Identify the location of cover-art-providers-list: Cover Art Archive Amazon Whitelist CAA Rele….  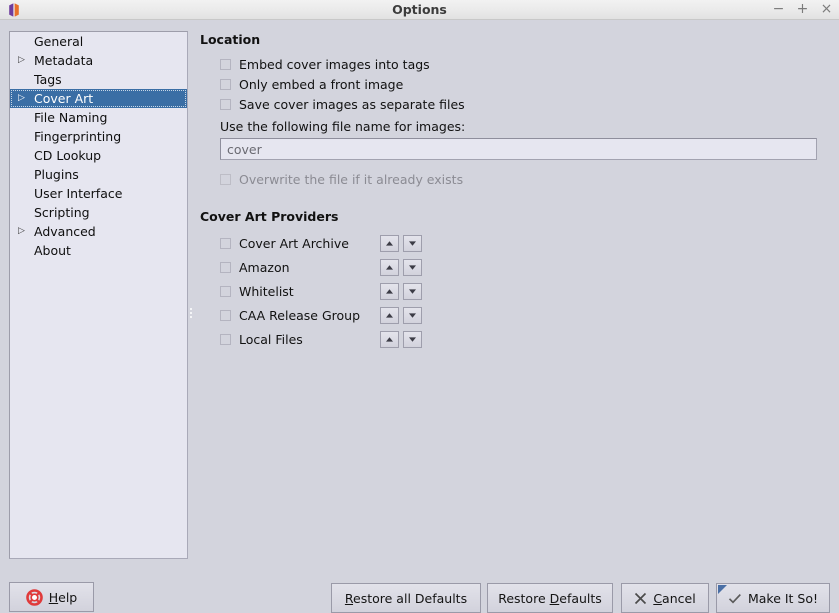
(512, 291).